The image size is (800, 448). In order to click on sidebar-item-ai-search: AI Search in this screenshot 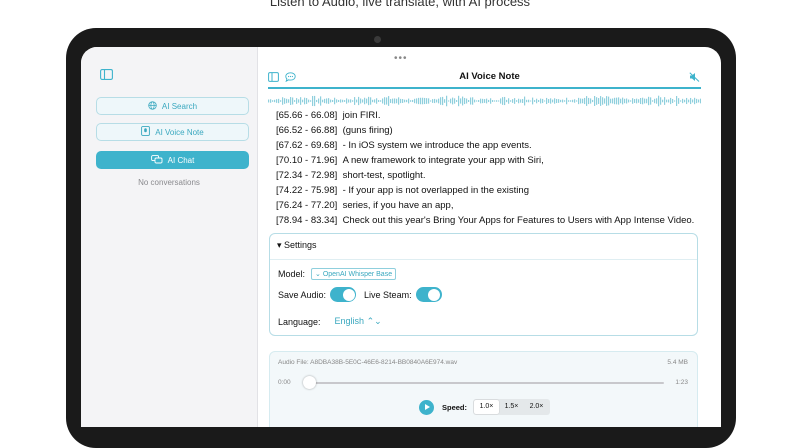, I will do `click(172, 106)`.